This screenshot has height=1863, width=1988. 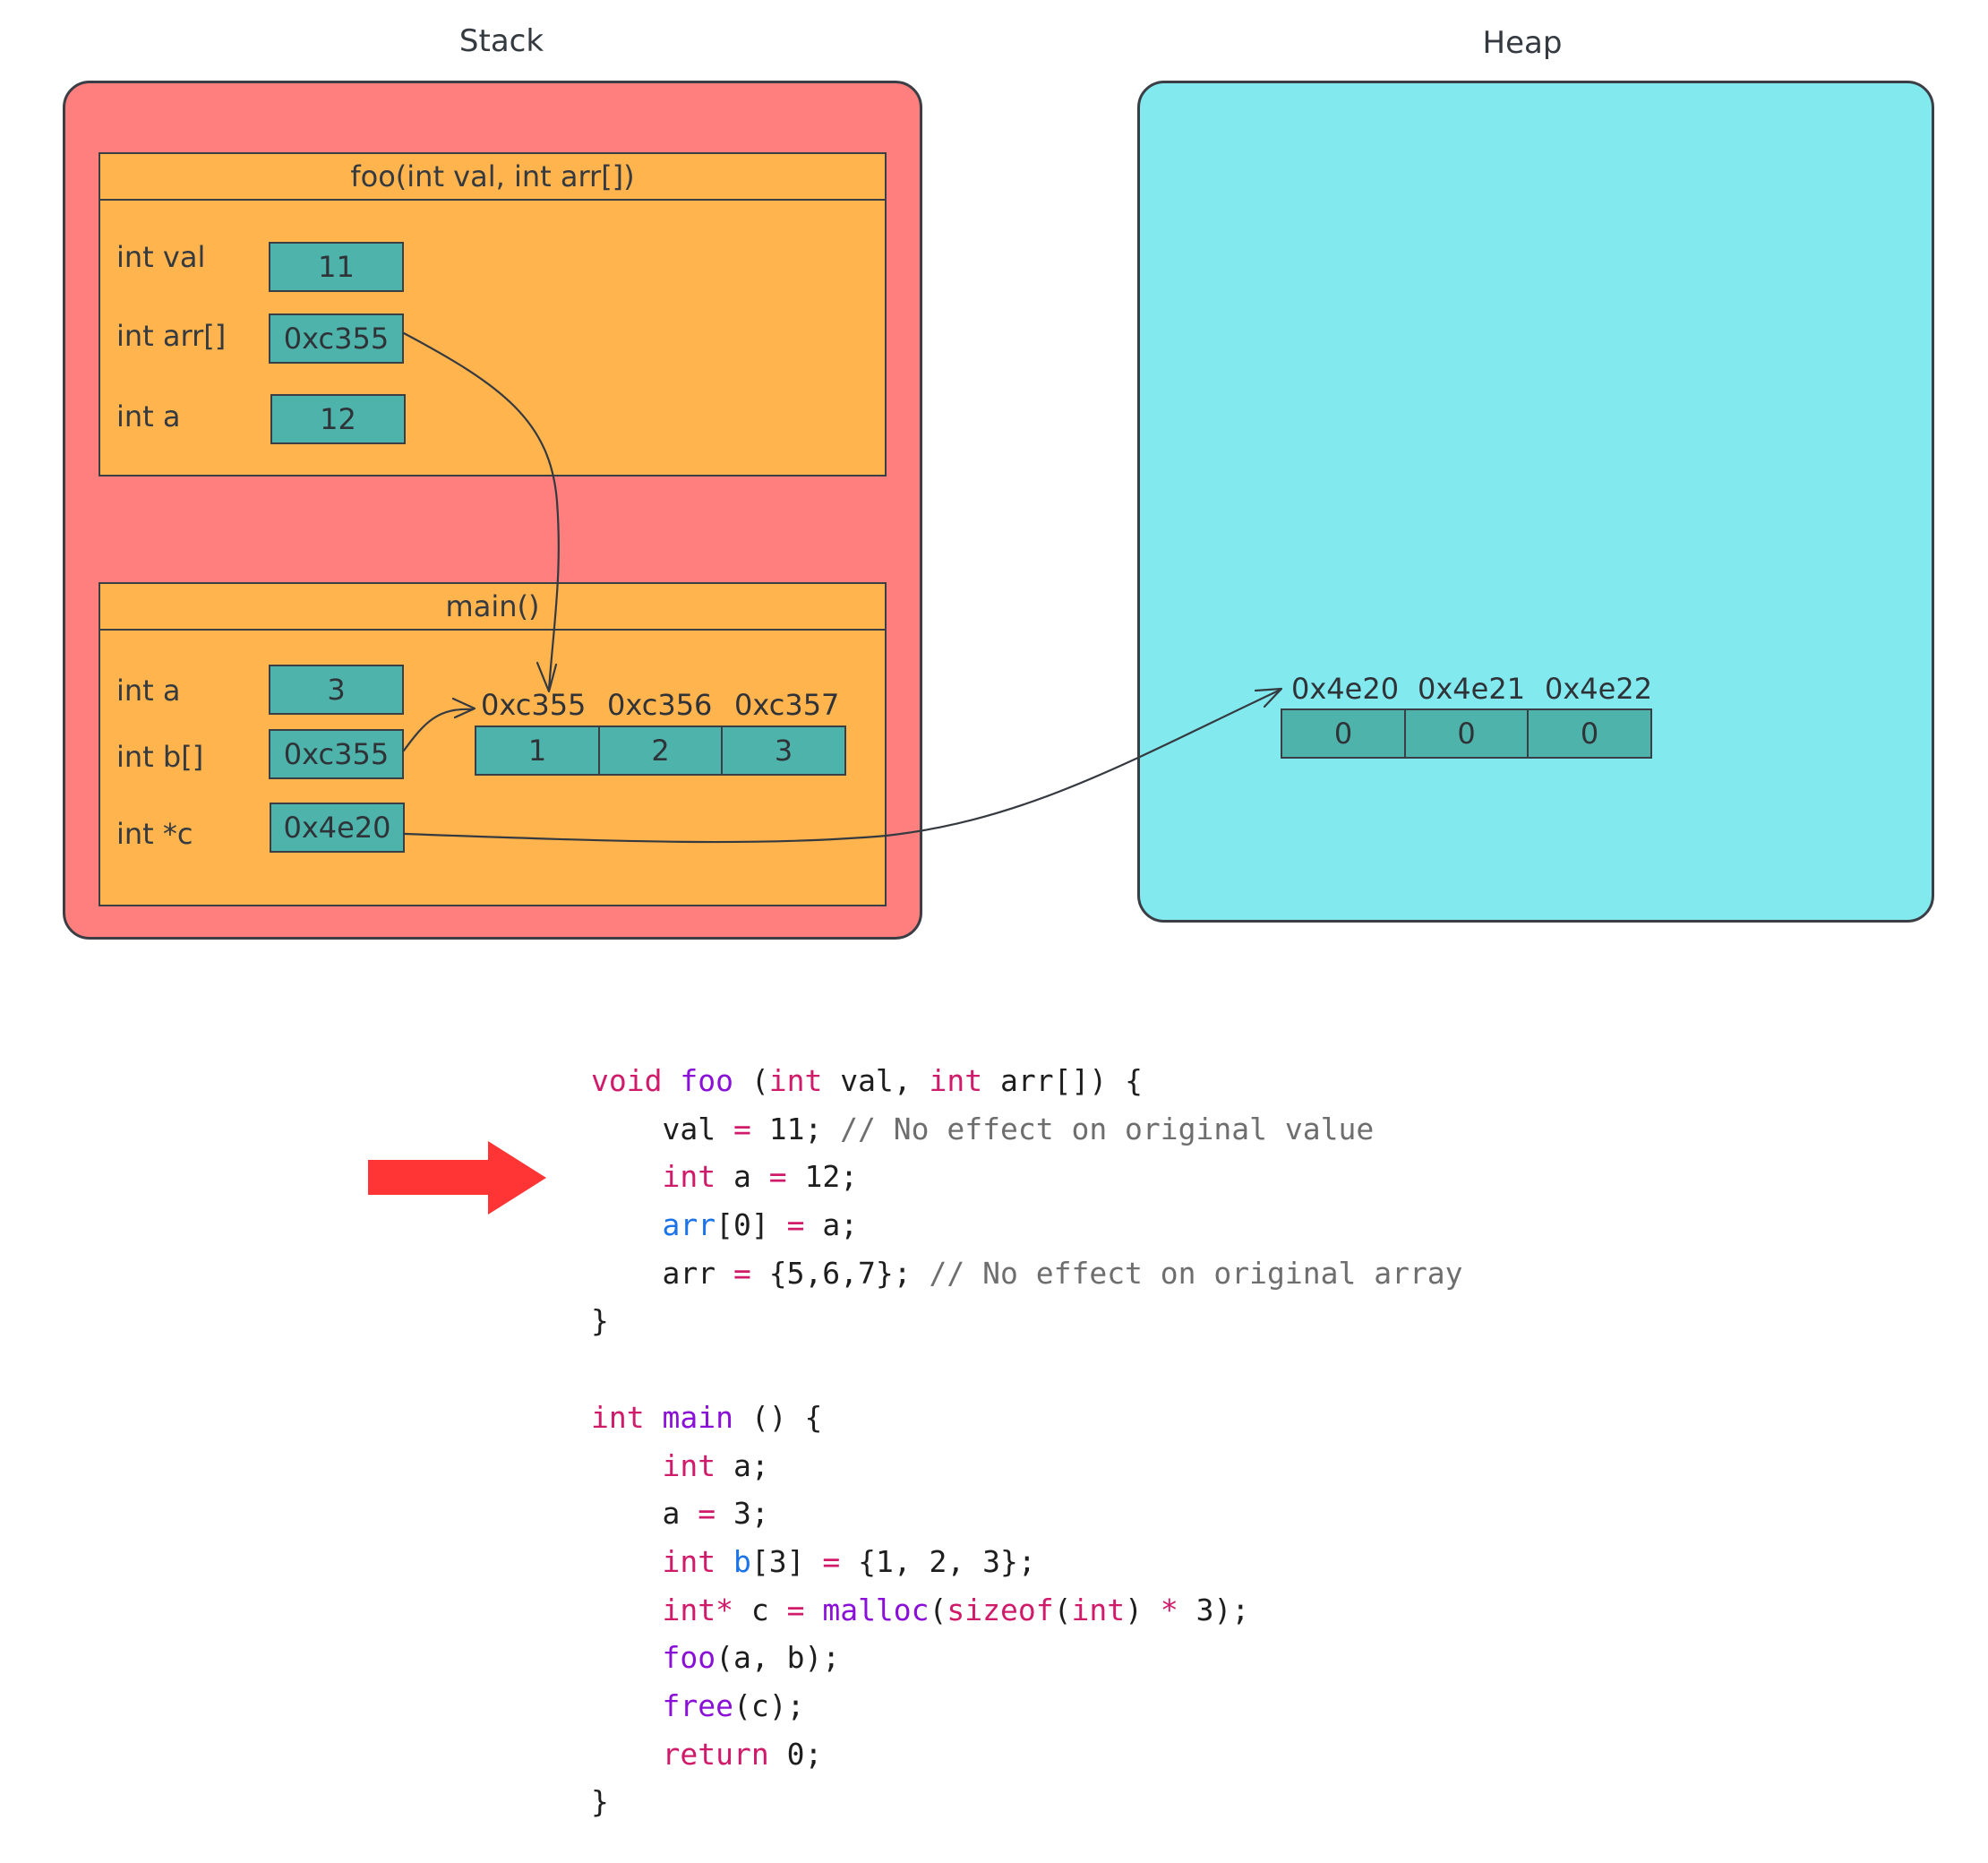 What do you see at coordinates (1027, 1177) in the screenshot?
I see `code-line: int a = 12;` at bounding box center [1027, 1177].